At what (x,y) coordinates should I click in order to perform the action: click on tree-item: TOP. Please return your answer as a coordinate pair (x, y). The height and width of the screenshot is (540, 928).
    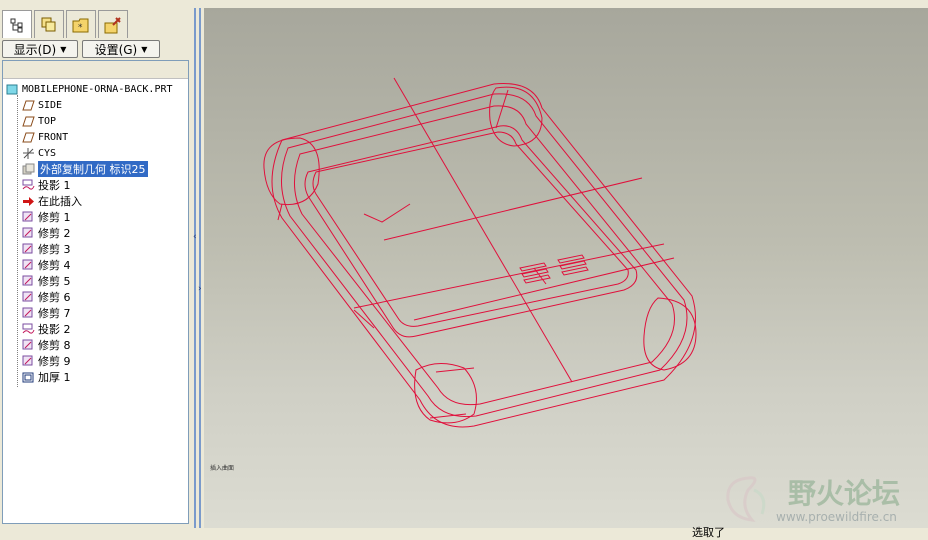
    Looking at the image, I should click on (38, 121).